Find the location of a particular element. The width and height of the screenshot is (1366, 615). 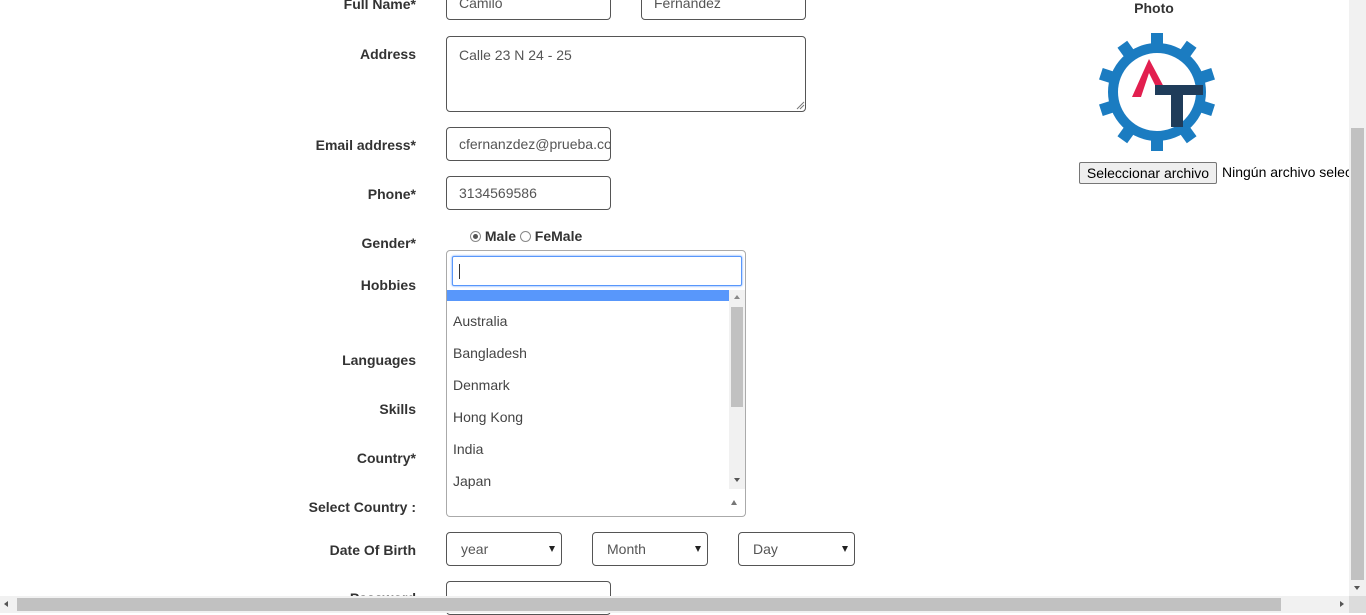

country-option: Japan is located at coordinates (588, 477).